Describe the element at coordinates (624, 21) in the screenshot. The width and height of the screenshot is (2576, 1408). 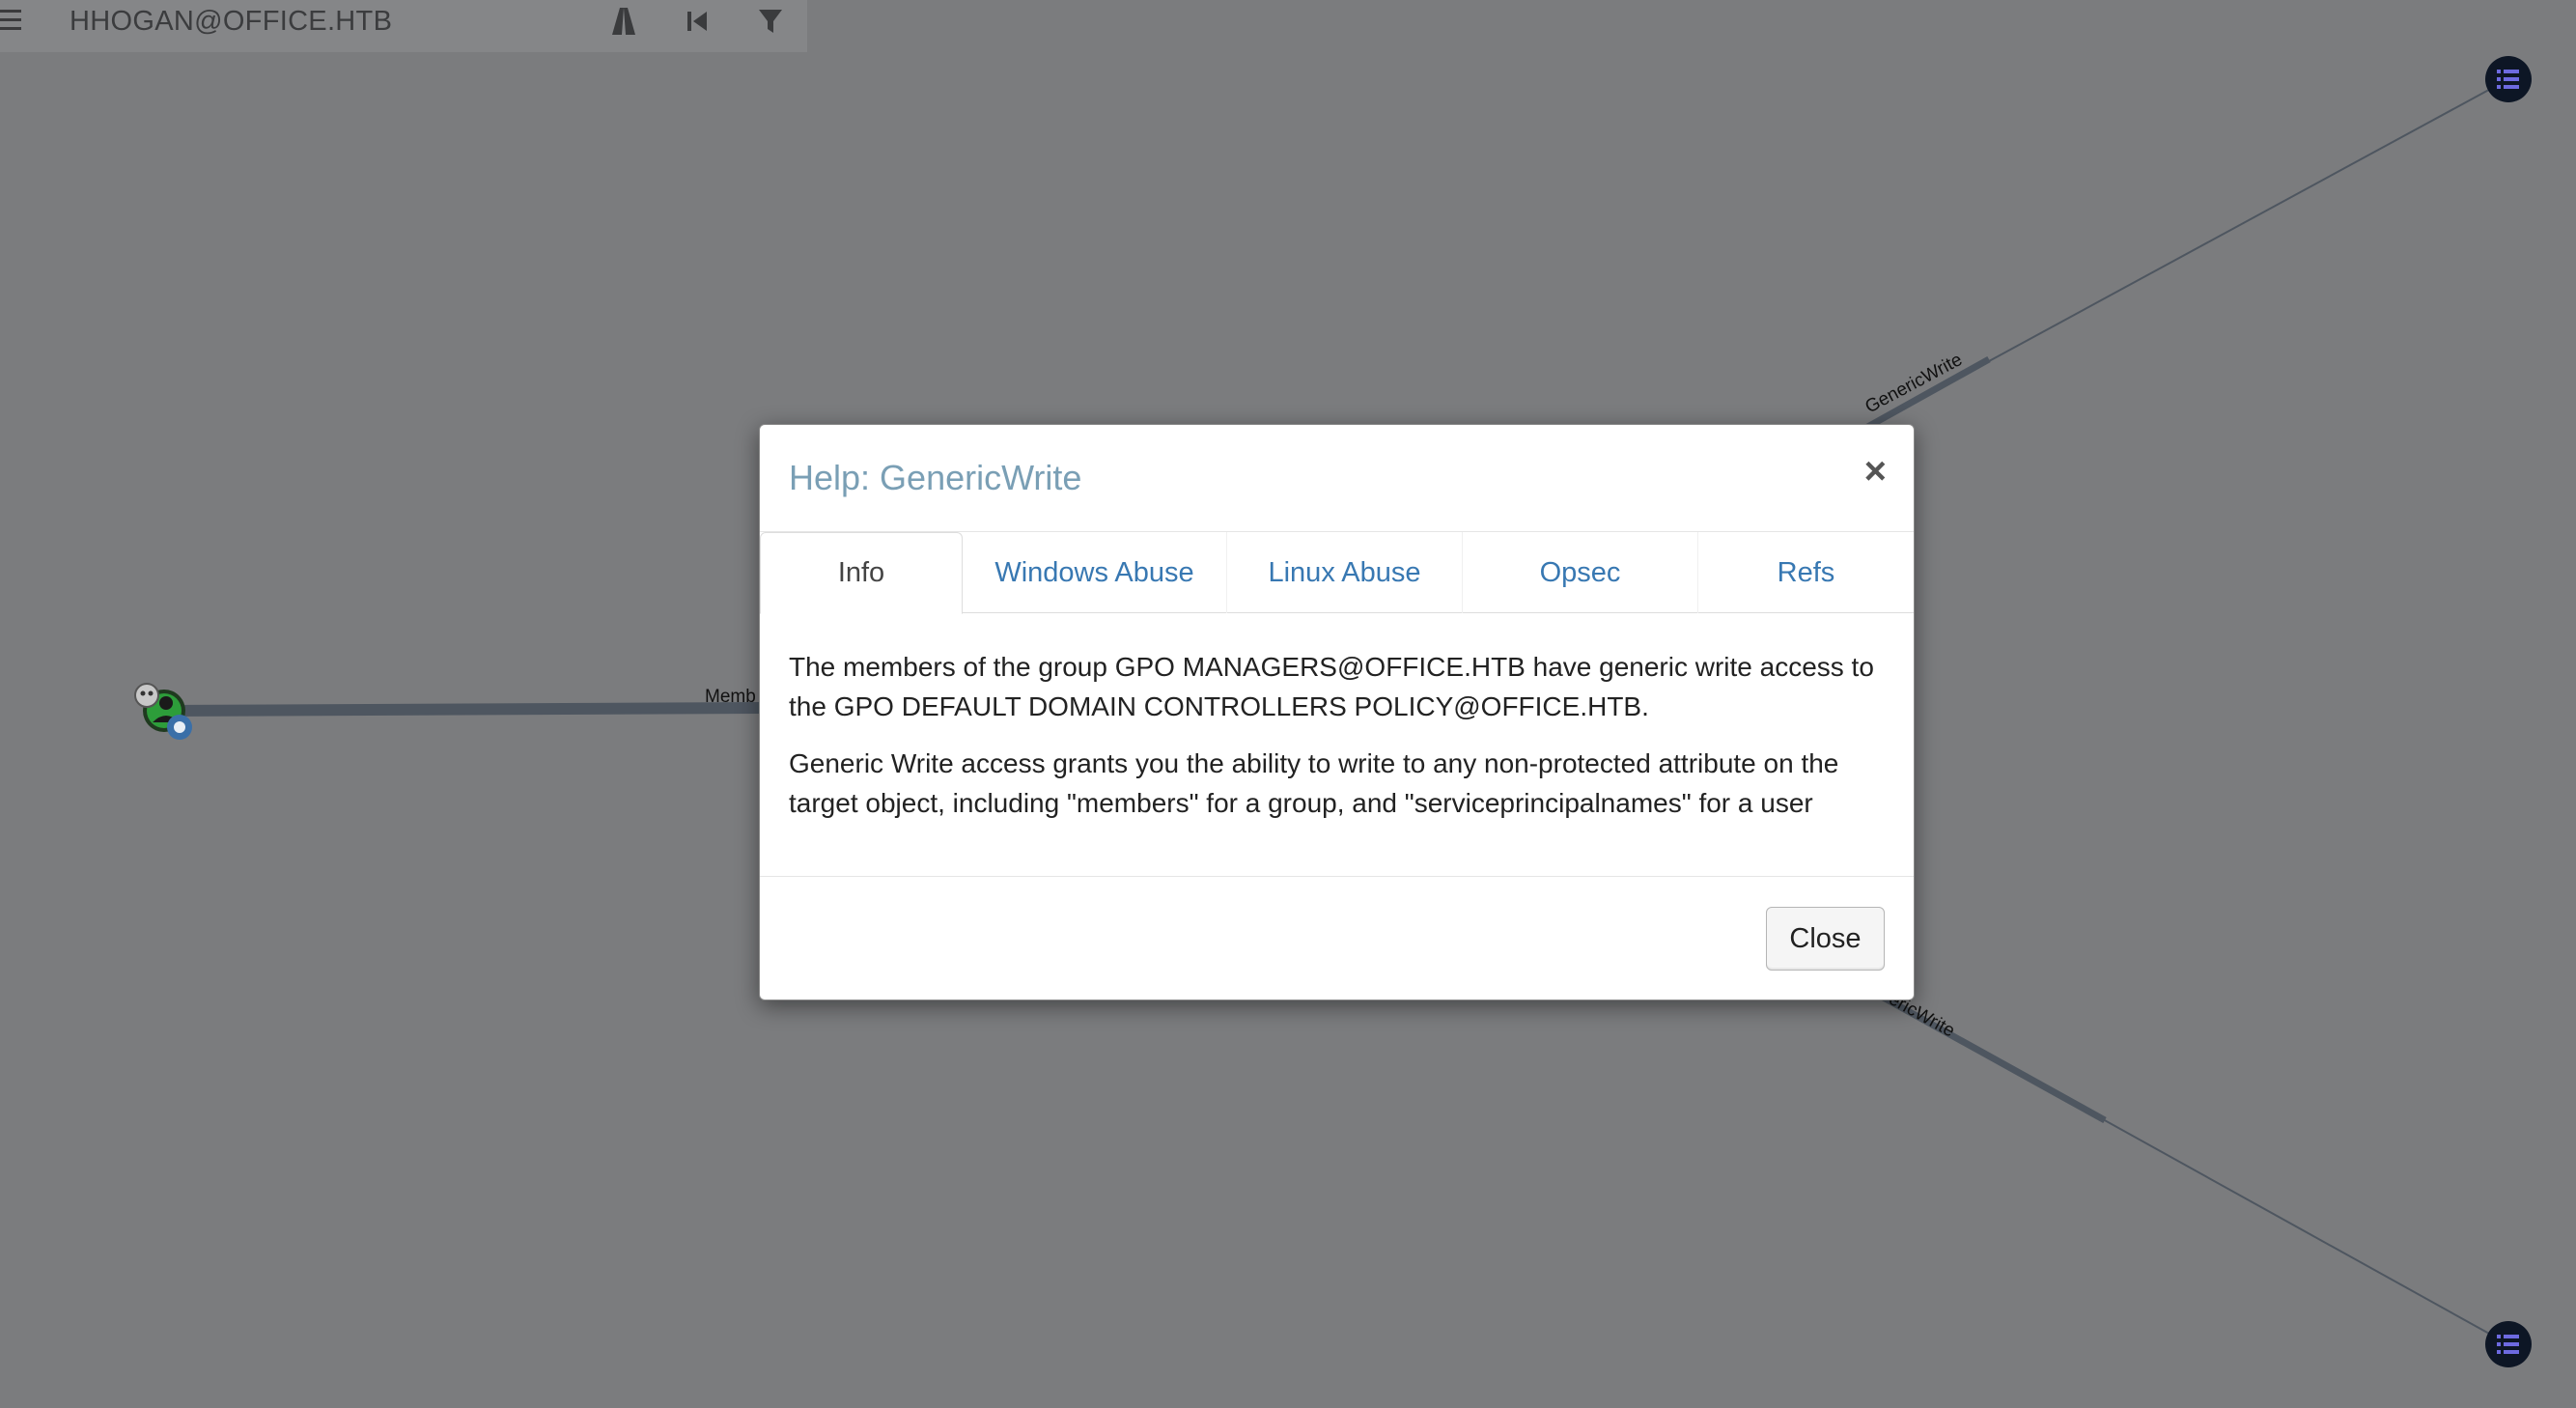
I see `pathfinding-icon` at that location.